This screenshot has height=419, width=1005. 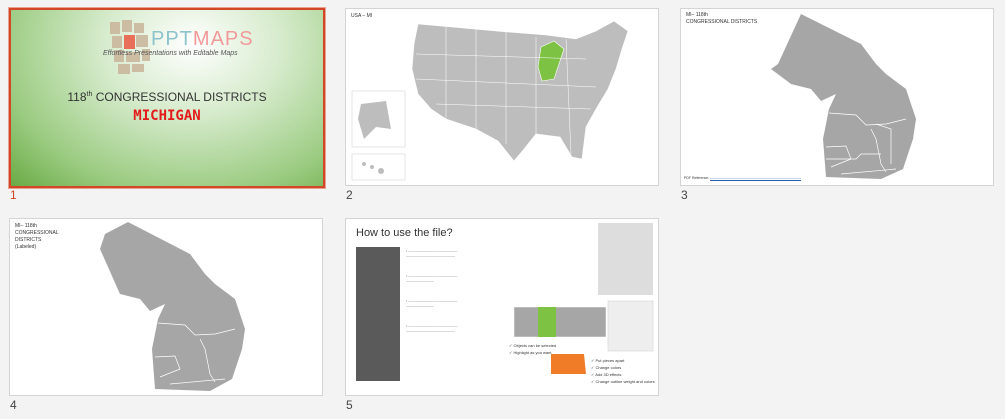 What do you see at coordinates (13, 405) in the screenshot?
I see `slide-number: 4` at bounding box center [13, 405].